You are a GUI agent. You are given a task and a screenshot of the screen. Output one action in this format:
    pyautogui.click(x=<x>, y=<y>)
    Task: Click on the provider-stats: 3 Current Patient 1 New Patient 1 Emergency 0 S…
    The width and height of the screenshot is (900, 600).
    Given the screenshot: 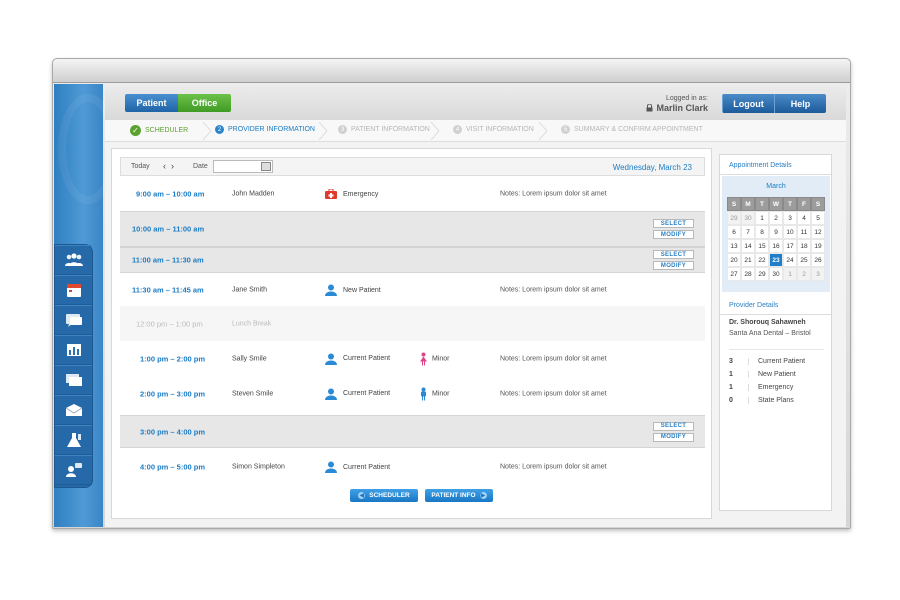 What is the action you would take?
    pyautogui.click(x=776, y=378)
    